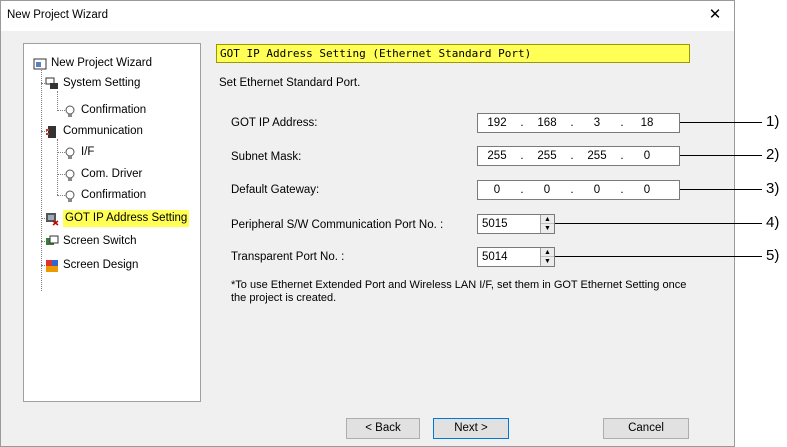 The image size is (787, 447). Describe the element at coordinates (104, 110) in the screenshot. I see `tree-item-system-confirmation: Confirmation` at that location.